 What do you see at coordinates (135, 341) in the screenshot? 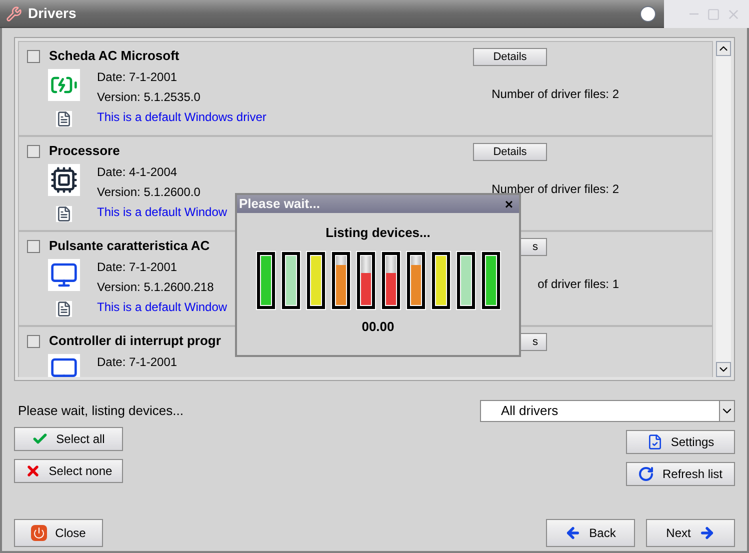
I see `driver-name: Controller di interrupt progr` at bounding box center [135, 341].